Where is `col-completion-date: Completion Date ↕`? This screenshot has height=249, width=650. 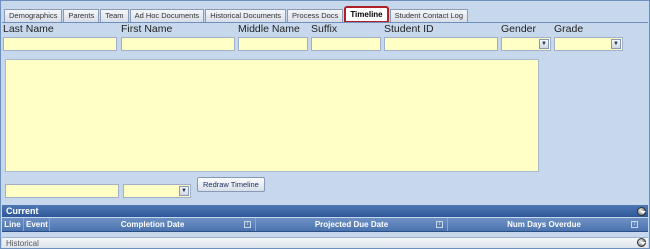 col-completion-date: Completion Date ↕ is located at coordinates (153, 224).